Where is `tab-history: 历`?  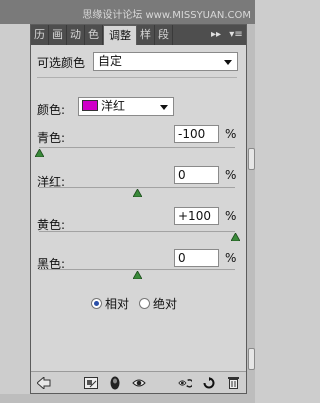 tab-history: 历 is located at coordinates (40, 35).